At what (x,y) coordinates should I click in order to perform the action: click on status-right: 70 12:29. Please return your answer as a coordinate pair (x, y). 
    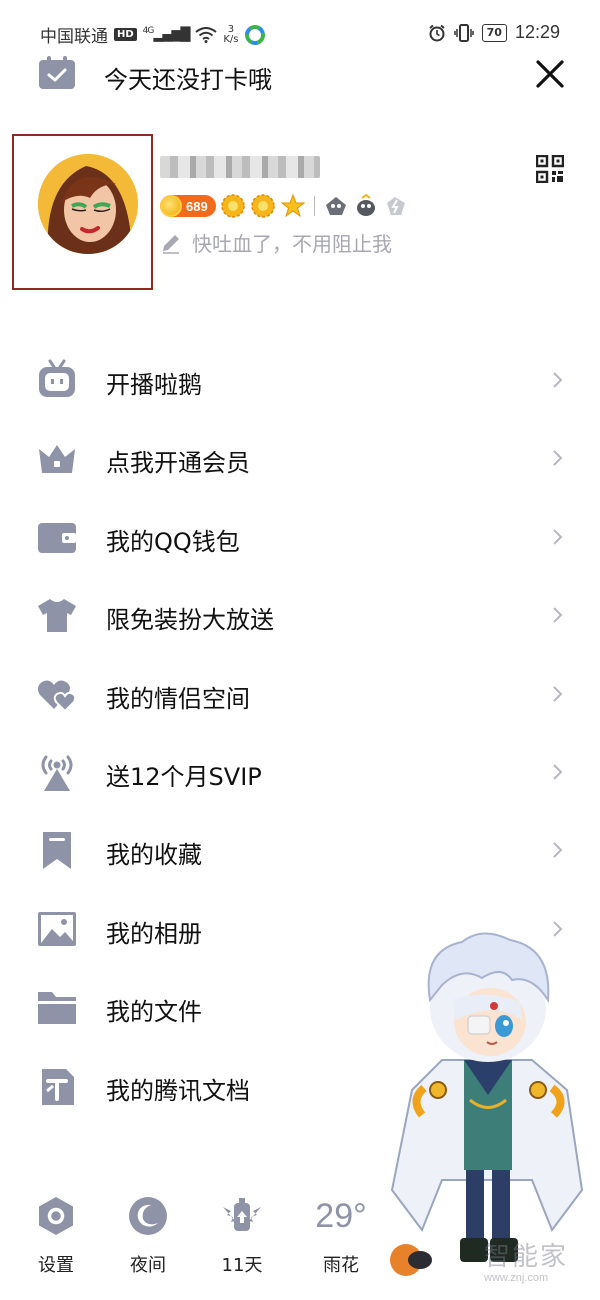
    Looking at the image, I should click on (494, 32).